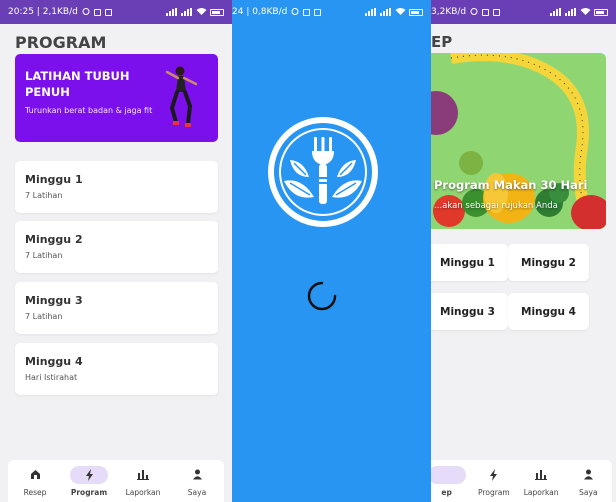 The image size is (616, 502). Describe the element at coordinates (89, 110) in the screenshot. I see `banner-subtitle: Turunkan berat badan & jaga fit` at that location.